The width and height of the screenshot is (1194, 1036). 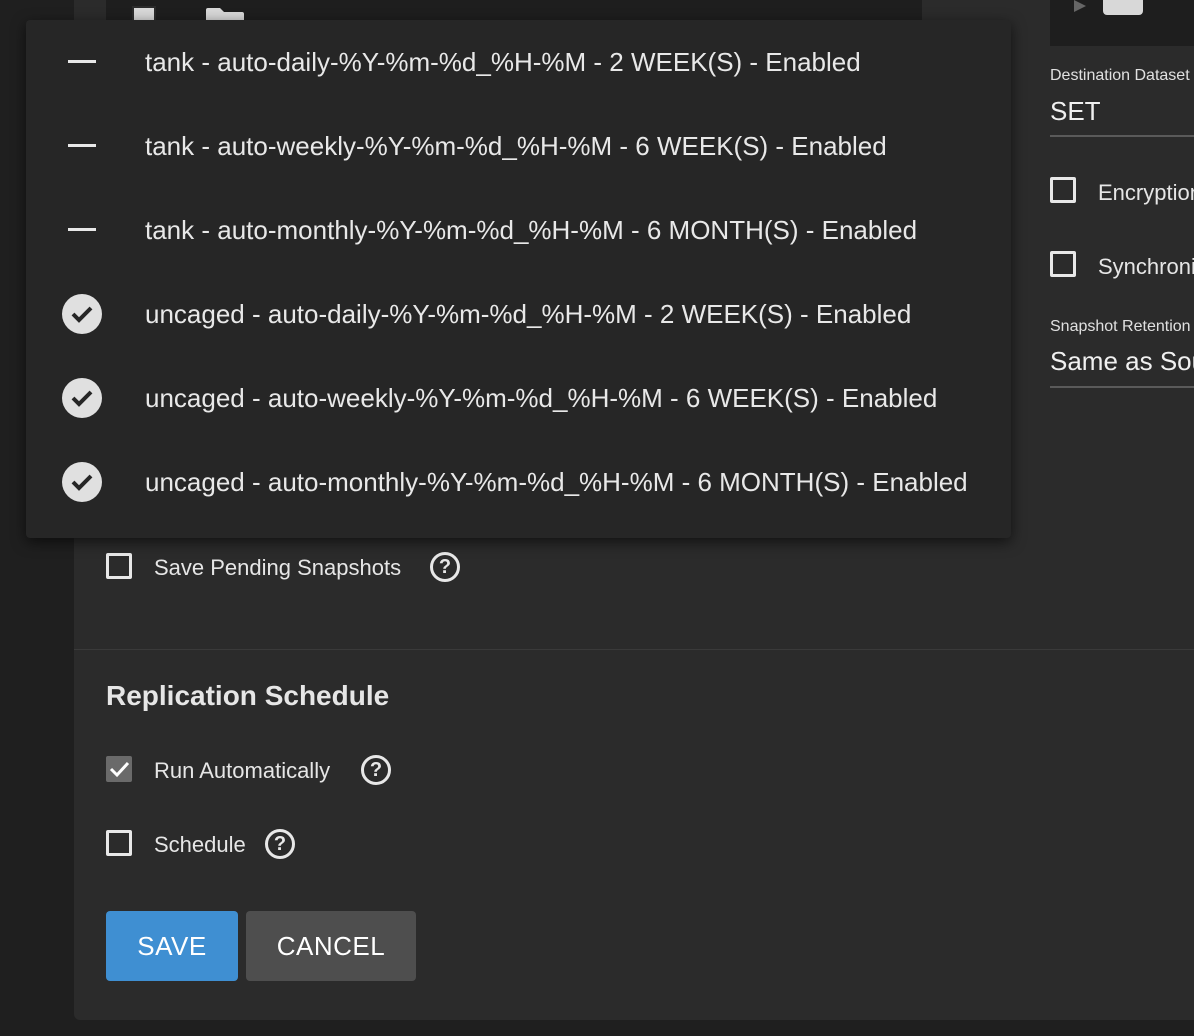 I want to click on check-icon, so click(x=119, y=769).